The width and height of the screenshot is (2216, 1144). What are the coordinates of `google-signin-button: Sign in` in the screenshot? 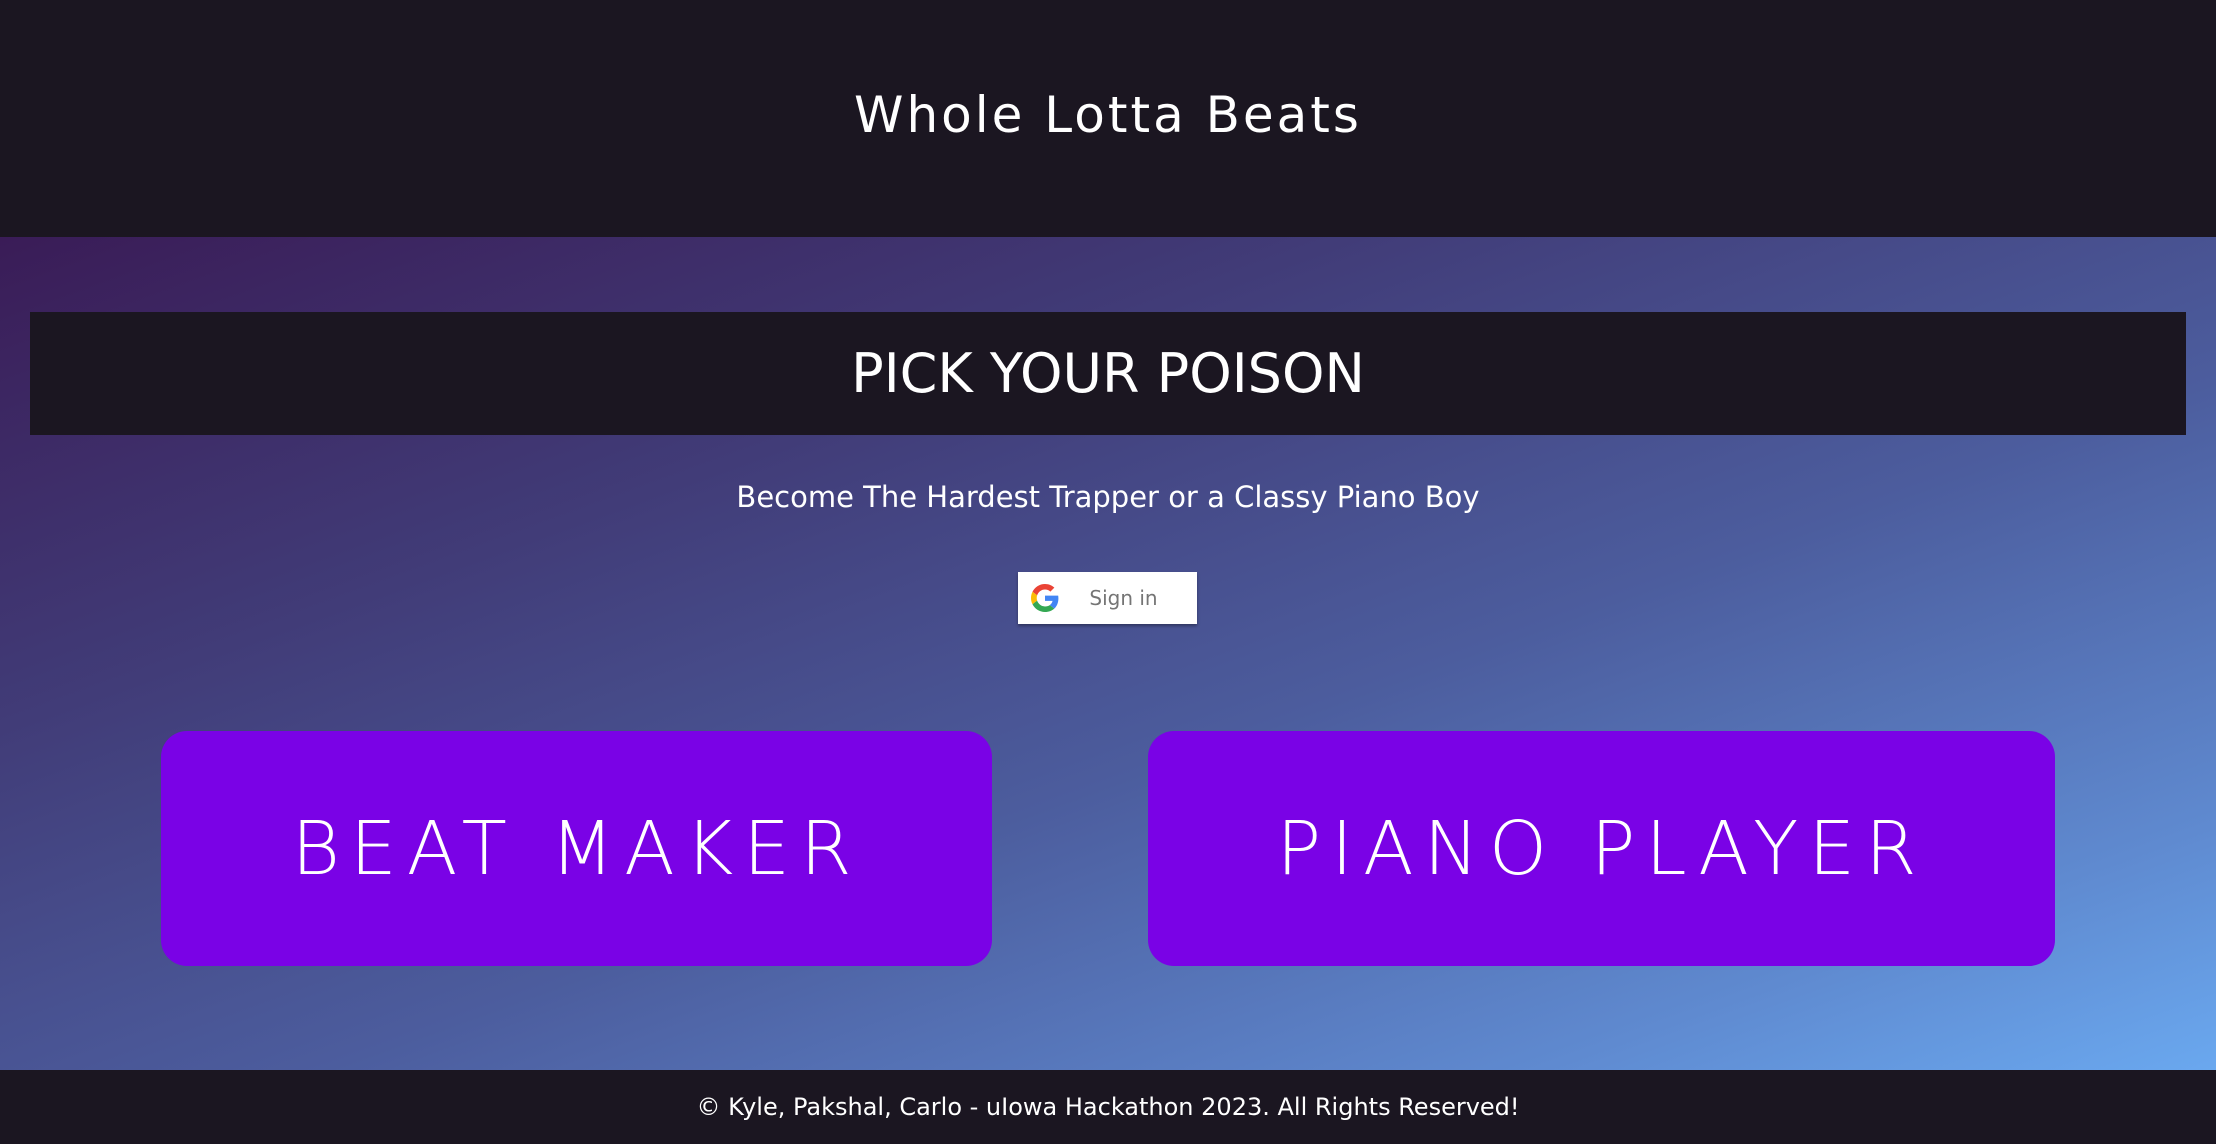 It's located at (1107, 598).